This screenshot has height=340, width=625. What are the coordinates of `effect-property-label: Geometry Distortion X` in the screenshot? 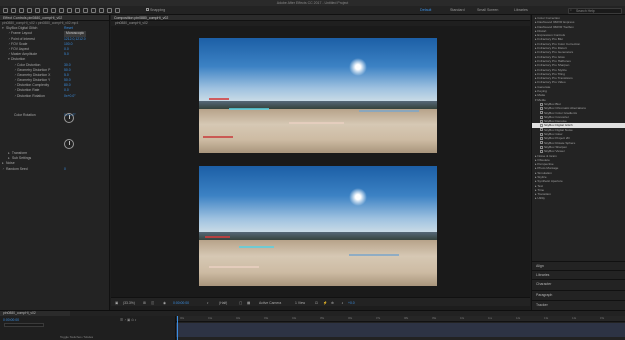 It's located at (34, 74).